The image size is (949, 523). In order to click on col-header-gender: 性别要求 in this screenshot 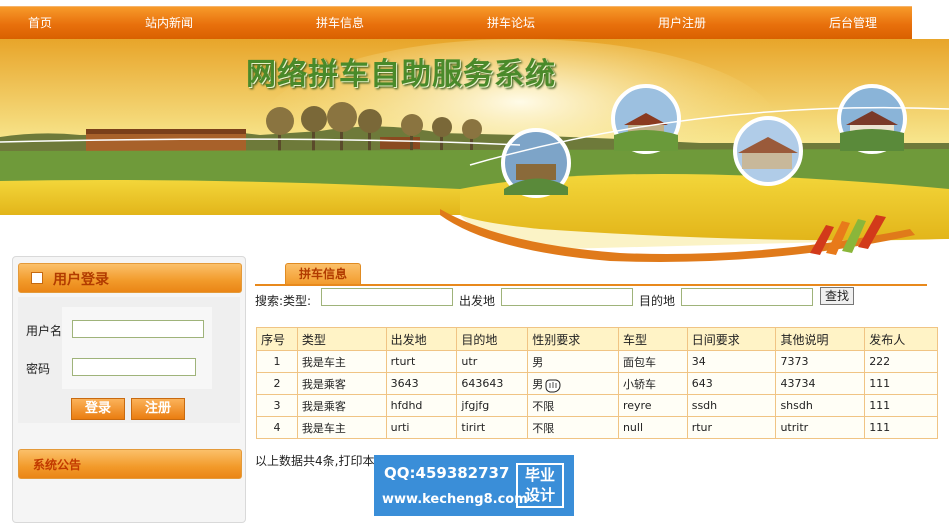, I will do `click(573, 339)`.